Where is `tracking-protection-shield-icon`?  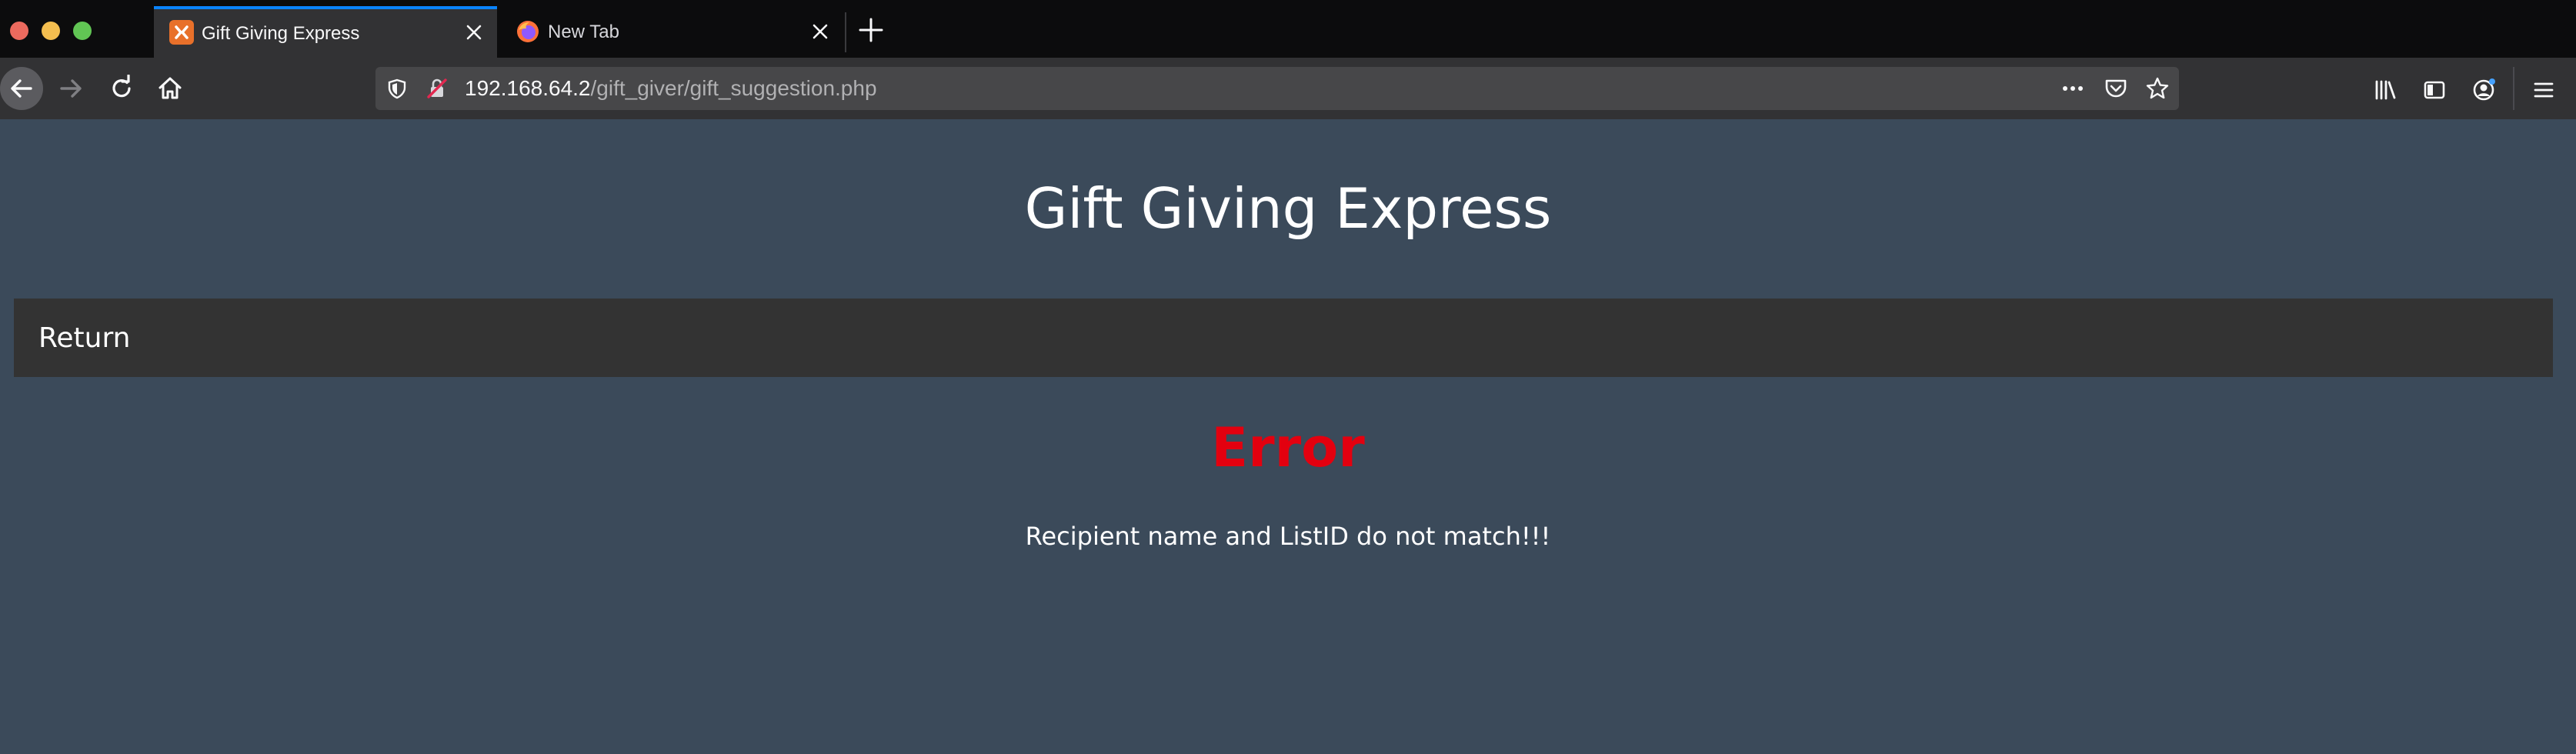 tracking-protection-shield-icon is located at coordinates (397, 90).